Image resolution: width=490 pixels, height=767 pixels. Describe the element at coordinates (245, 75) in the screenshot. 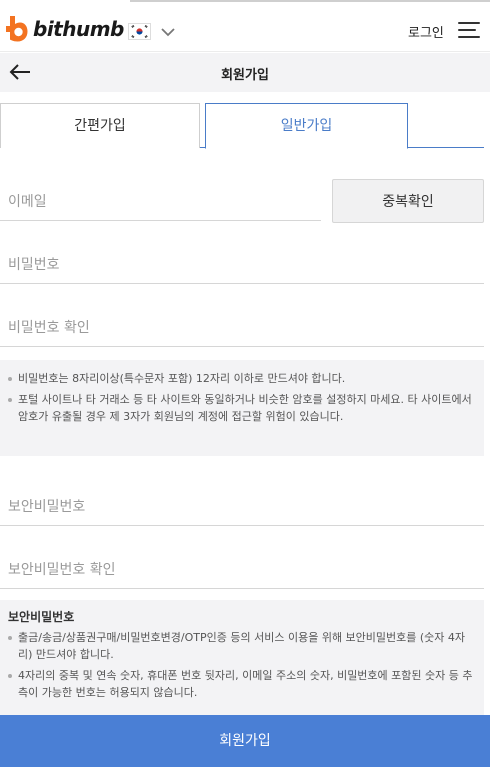

I see `page-title: 회원가입` at that location.